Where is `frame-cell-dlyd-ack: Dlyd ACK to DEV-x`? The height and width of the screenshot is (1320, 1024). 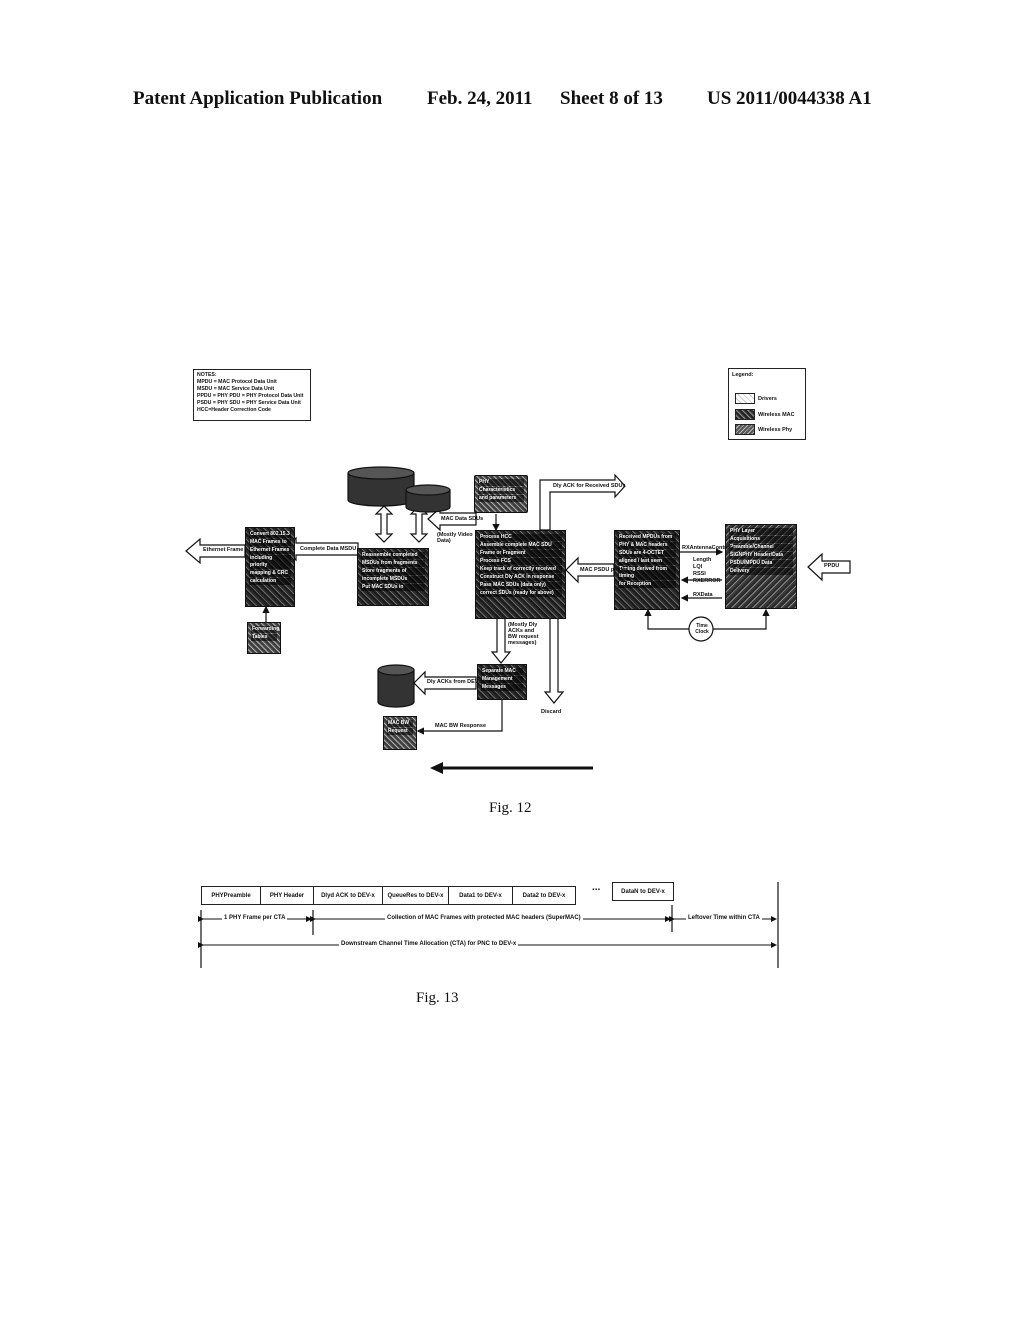 frame-cell-dlyd-ack: Dlyd ACK to DEV-x is located at coordinates (348, 895).